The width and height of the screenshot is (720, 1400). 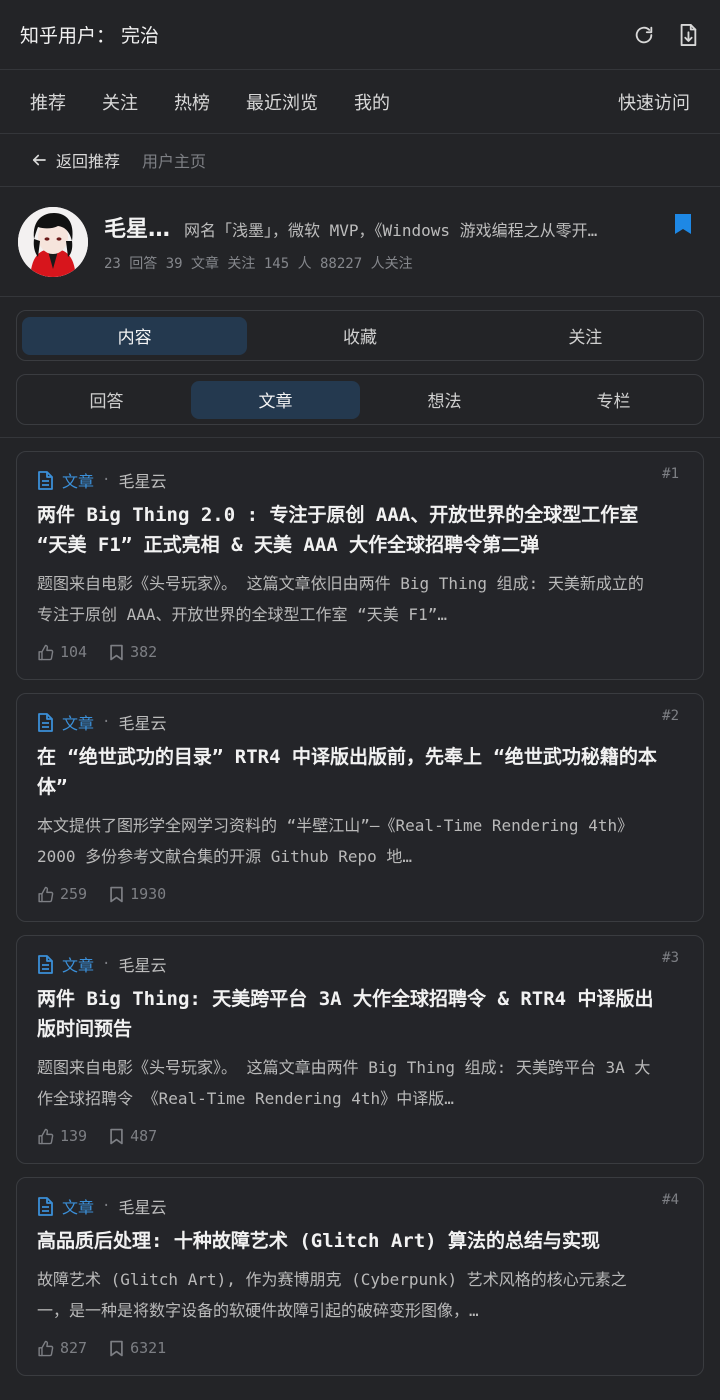 What do you see at coordinates (347, 1241) in the screenshot?
I see `article-title: 高品质后处理: 十种故障艺术 (Glitch Art) 算法的总结与实现` at bounding box center [347, 1241].